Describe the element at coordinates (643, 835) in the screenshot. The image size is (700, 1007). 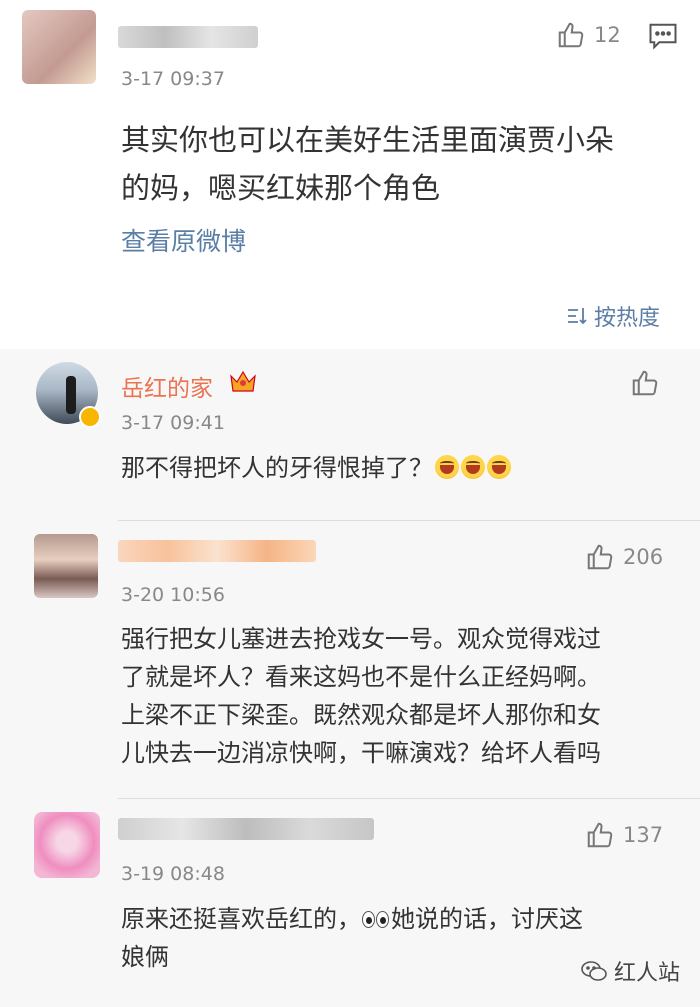
I see `like-count: 137` at that location.